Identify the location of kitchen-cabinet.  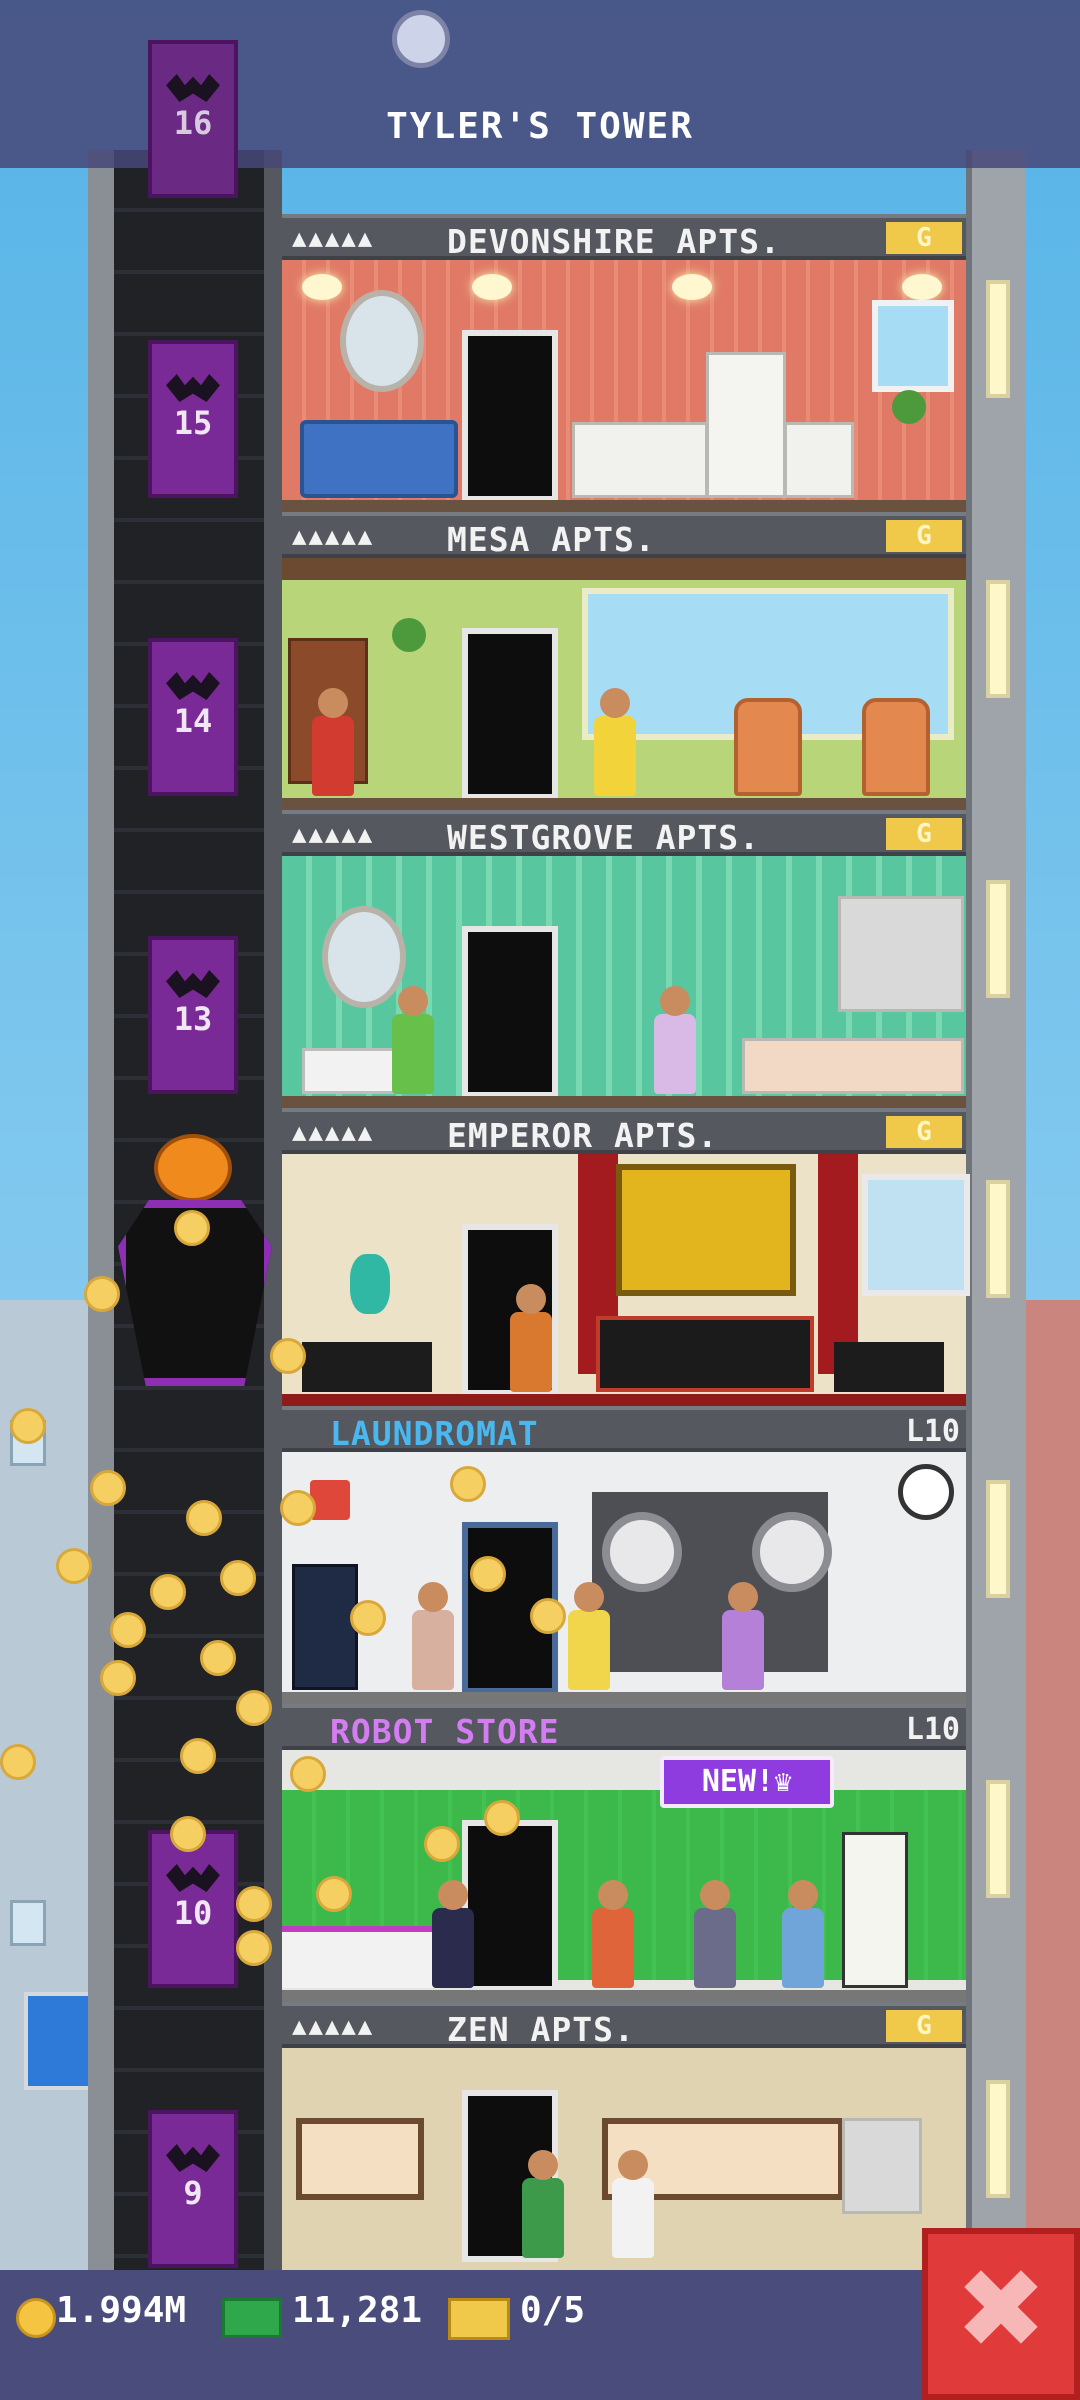
(901, 954).